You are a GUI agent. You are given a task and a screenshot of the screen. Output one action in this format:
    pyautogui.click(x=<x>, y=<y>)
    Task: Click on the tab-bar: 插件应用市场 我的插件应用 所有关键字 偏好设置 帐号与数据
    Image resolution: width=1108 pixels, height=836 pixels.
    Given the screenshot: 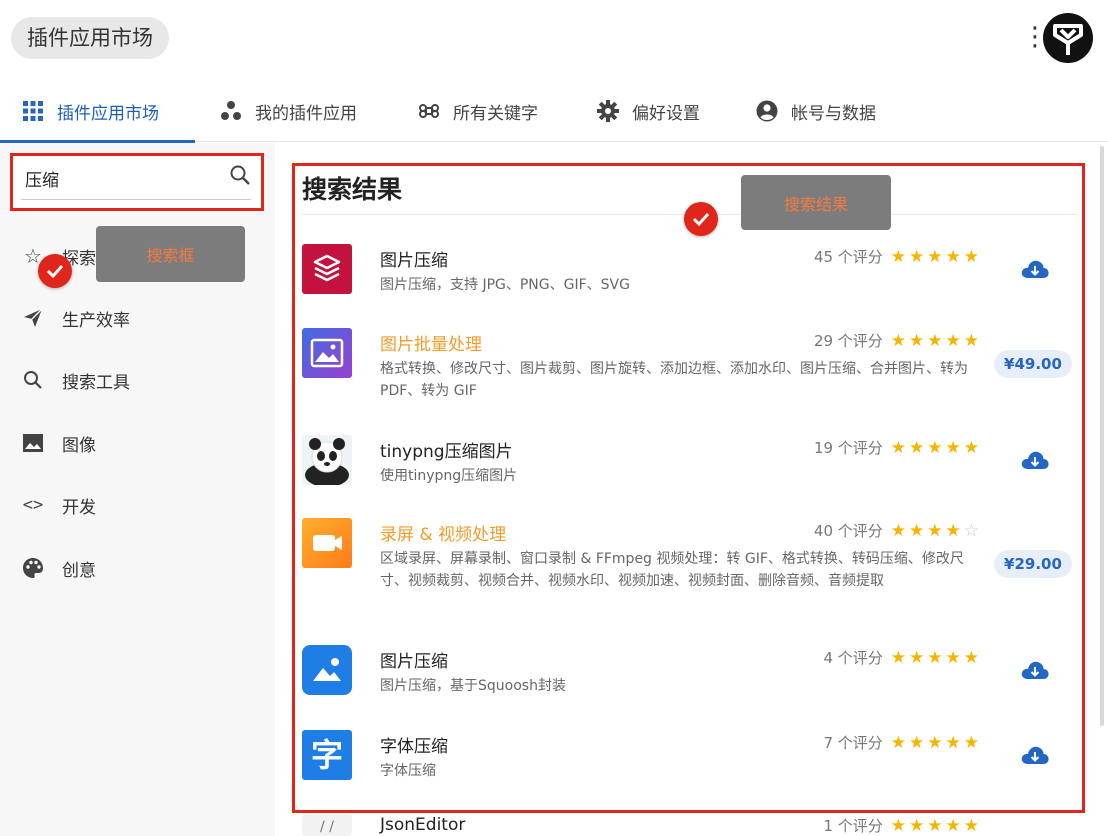 What is the action you would take?
    pyautogui.click(x=554, y=111)
    